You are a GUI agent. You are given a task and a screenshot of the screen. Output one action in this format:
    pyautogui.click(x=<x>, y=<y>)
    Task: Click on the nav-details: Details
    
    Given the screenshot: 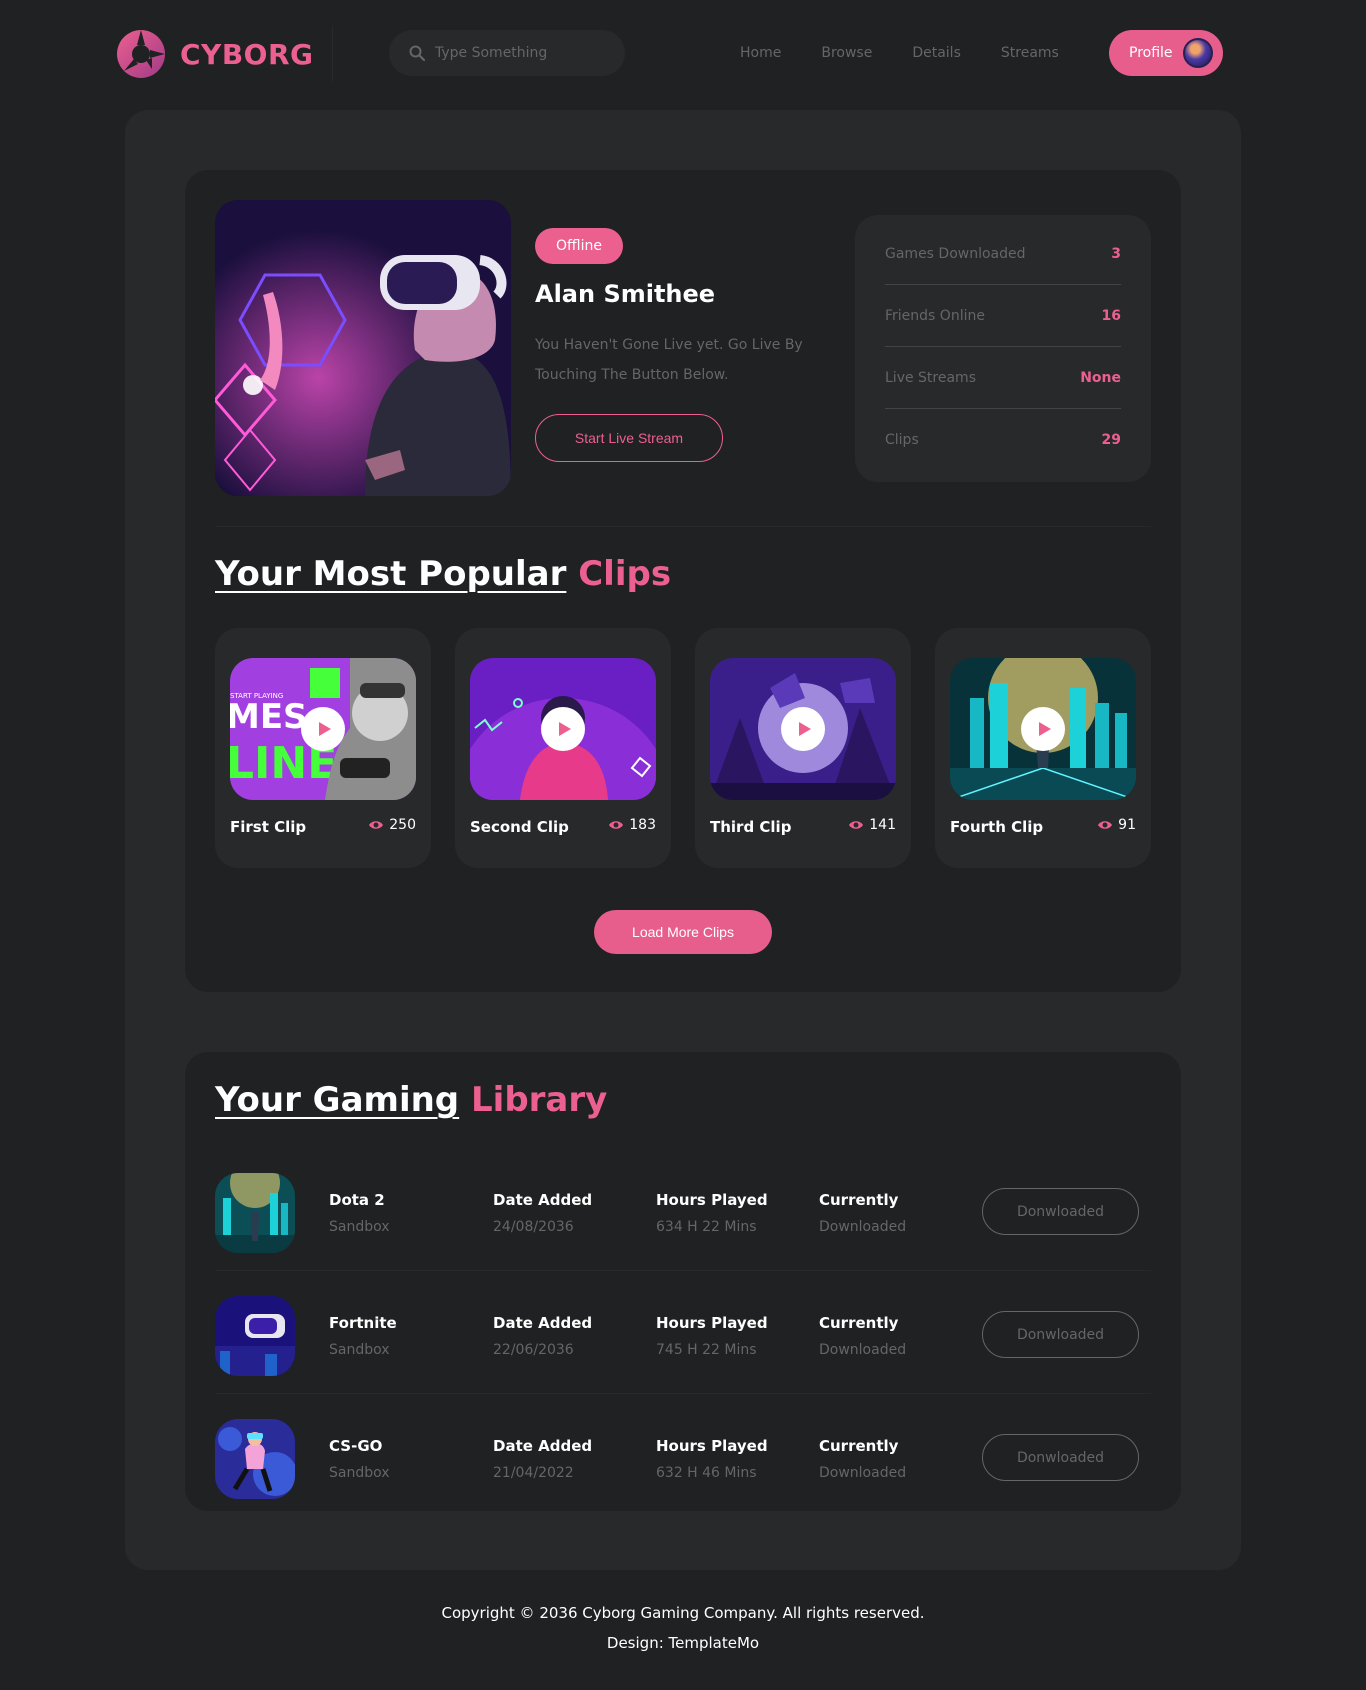 What is the action you would take?
    pyautogui.click(x=936, y=53)
    